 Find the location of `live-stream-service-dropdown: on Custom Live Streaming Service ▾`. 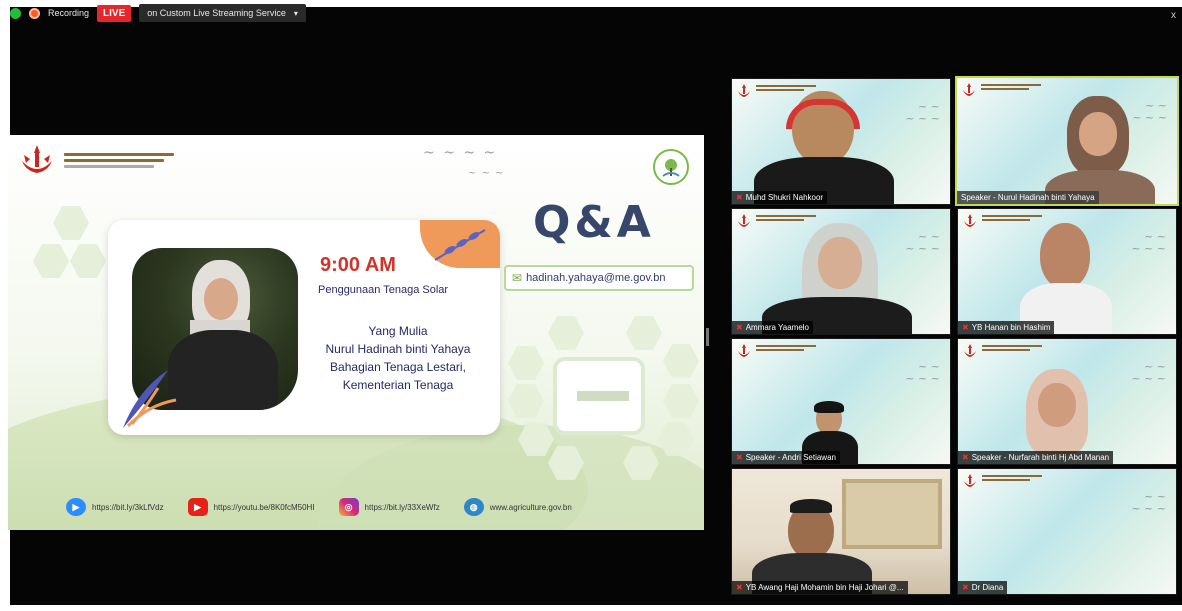

live-stream-service-dropdown: on Custom Live Streaming Service ▾ is located at coordinates (222, 13).